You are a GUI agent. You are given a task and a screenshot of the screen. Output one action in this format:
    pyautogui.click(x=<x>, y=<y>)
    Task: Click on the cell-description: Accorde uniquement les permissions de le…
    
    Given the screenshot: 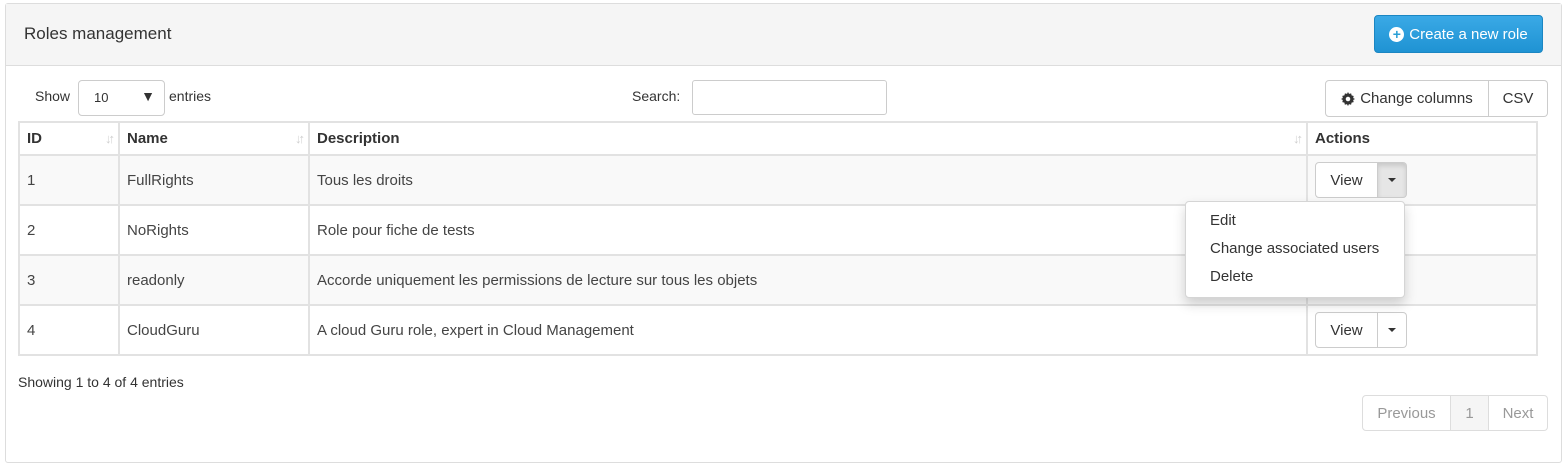 What is the action you would take?
    pyautogui.click(x=808, y=280)
    